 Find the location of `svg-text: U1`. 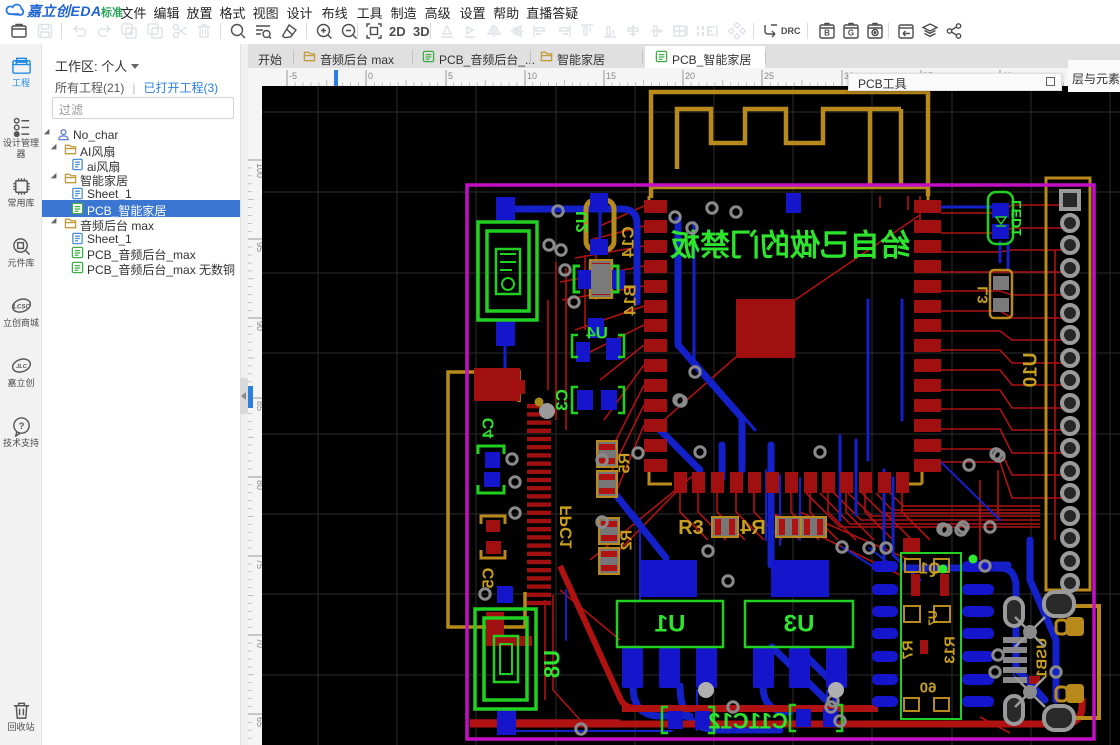

svg-text: U1 is located at coordinates (670, 624).